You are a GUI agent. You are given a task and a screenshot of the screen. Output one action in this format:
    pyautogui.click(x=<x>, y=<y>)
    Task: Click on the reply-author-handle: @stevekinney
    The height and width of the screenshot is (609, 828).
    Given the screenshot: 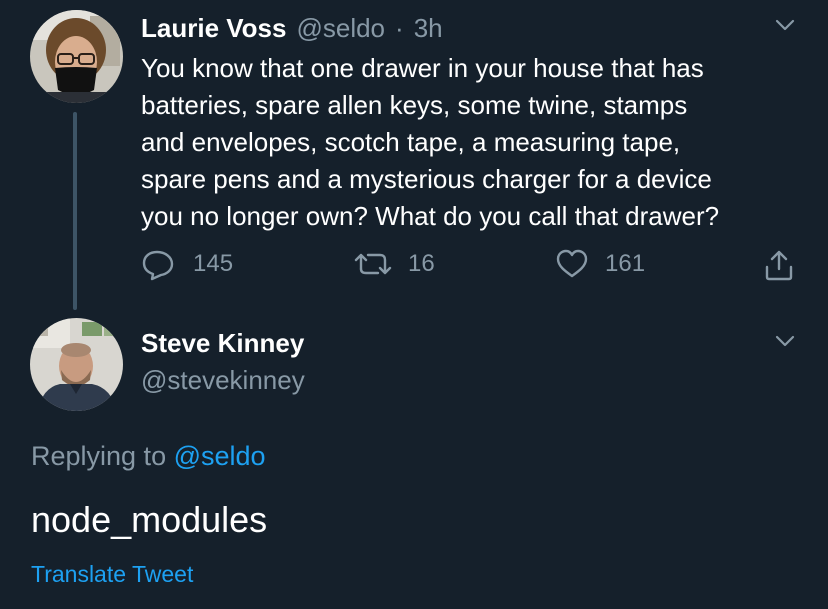 What is the action you would take?
    pyautogui.click(x=223, y=380)
    